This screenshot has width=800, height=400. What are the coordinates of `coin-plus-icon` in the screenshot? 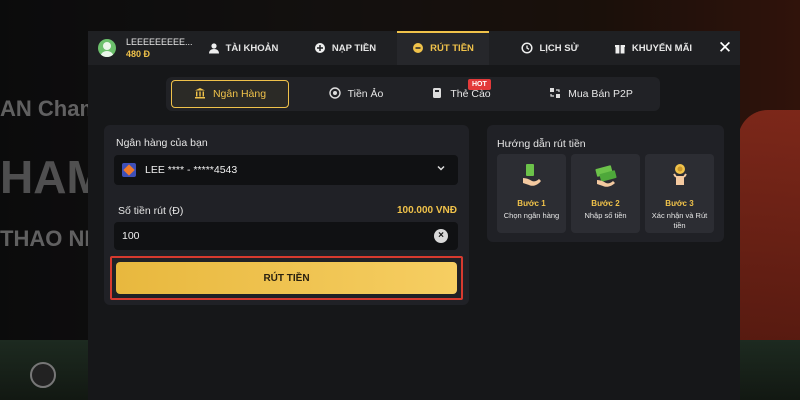 It's located at (320, 48).